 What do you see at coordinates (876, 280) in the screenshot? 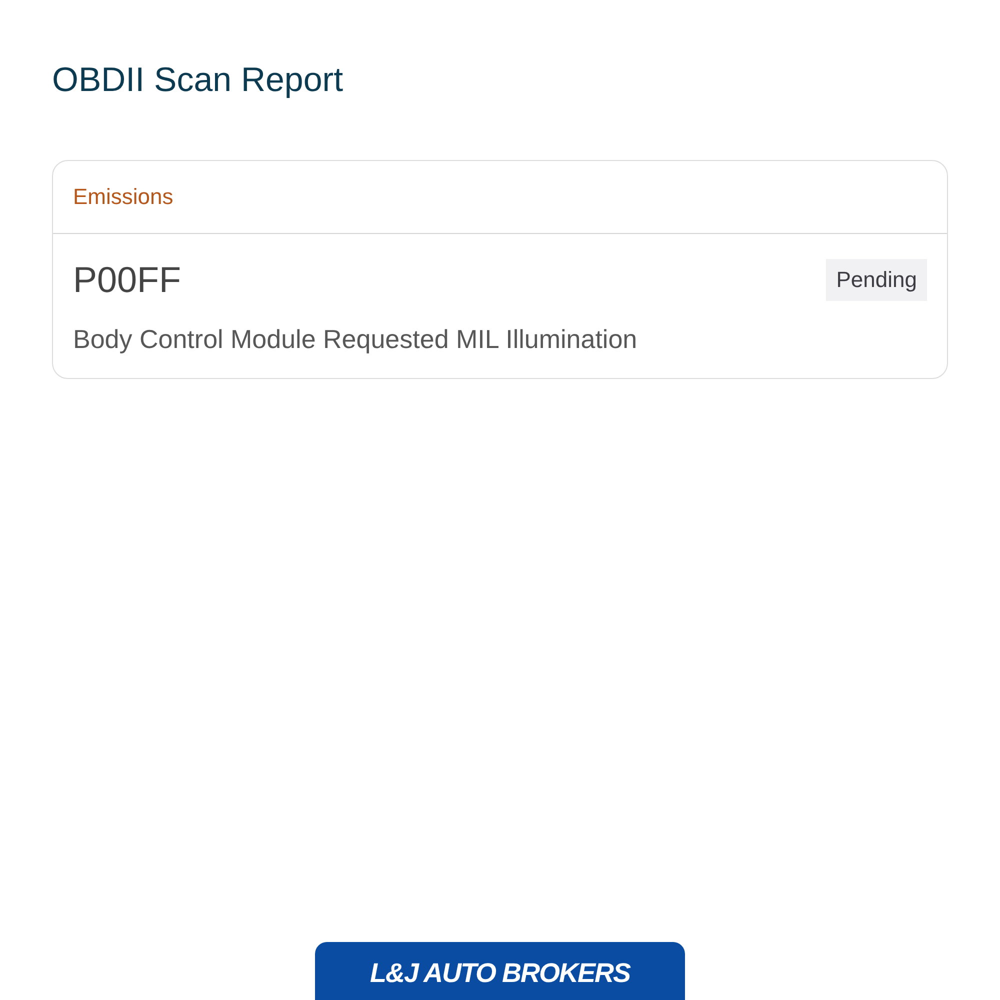
I see `status-badge: Pending` at bounding box center [876, 280].